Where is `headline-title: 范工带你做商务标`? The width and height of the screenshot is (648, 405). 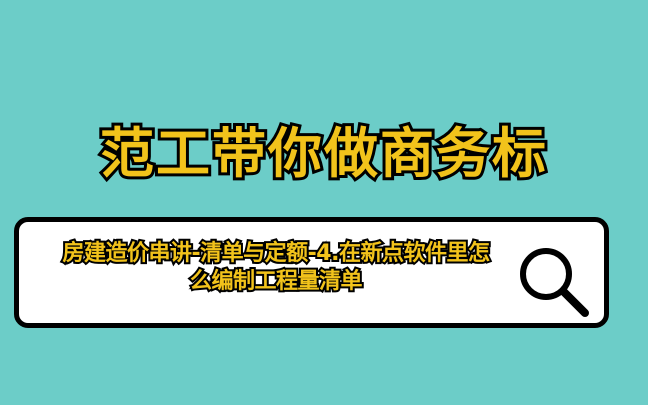
headline-title: 范工带你做商务标 is located at coordinates (323, 153).